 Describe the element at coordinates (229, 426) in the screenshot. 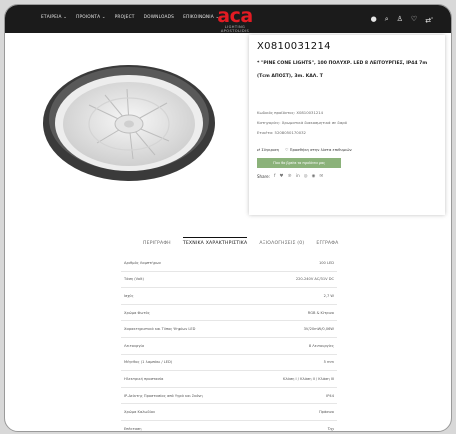

I see `table-row: Επέκταση Όχι` at that location.